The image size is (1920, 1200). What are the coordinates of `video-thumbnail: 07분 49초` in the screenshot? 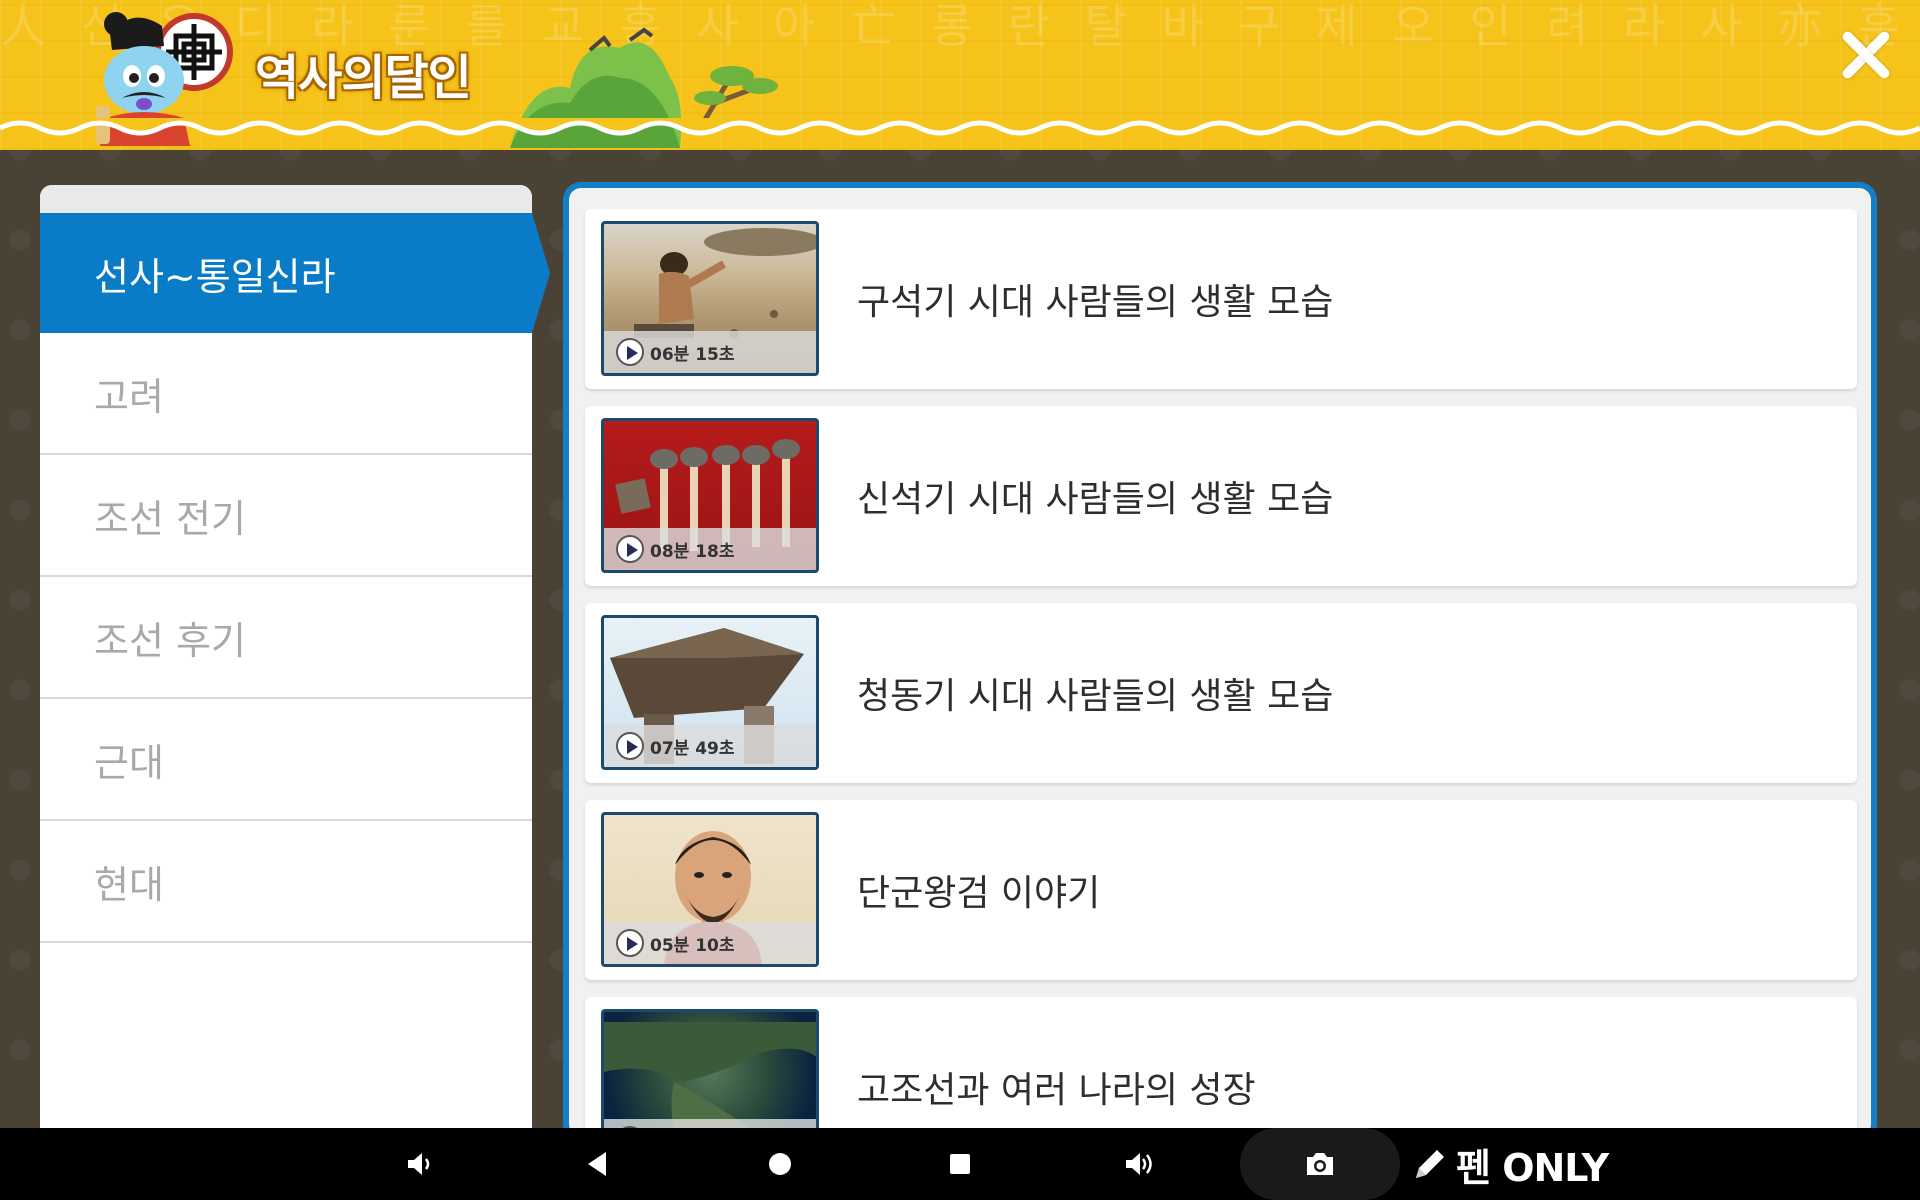 It's located at (710, 692).